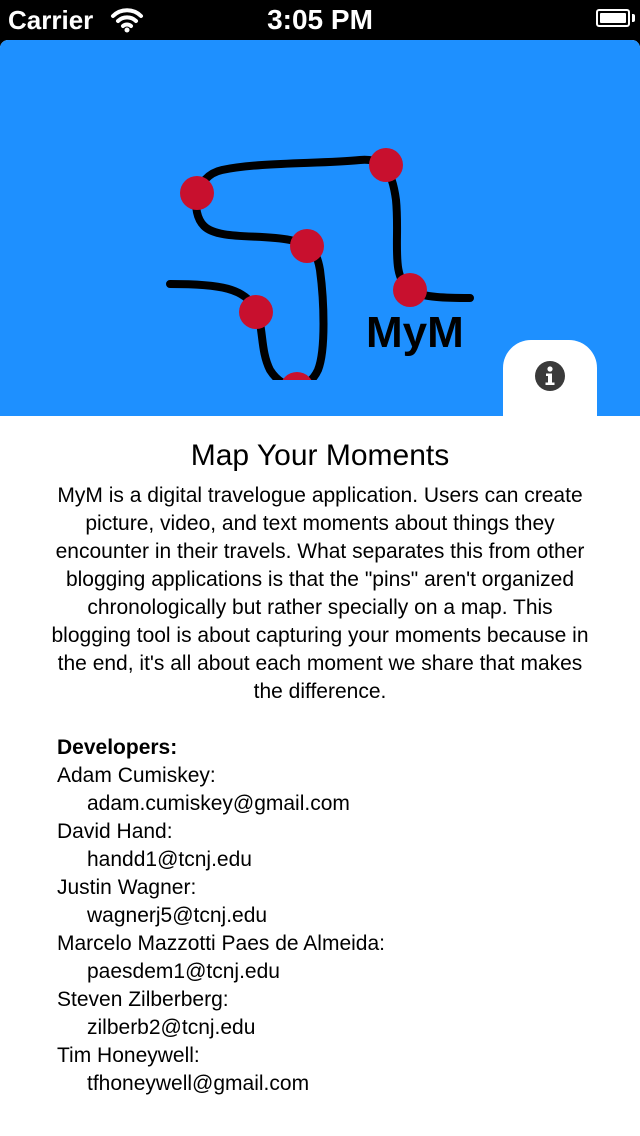  What do you see at coordinates (183, 971) in the screenshot?
I see `developer-email: paesdem1@tcnj.edu` at bounding box center [183, 971].